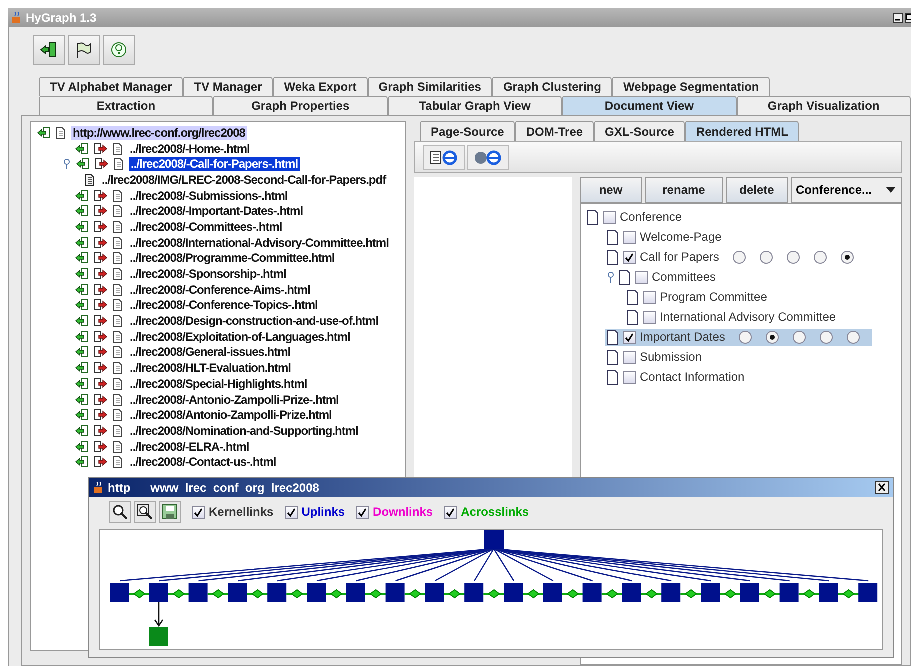 This screenshot has height=666, width=911. What do you see at coordinates (208, 274) in the screenshot?
I see `tree-item: ../lrec2008/-Sponsorship-.html` at bounding box center [208, 274].